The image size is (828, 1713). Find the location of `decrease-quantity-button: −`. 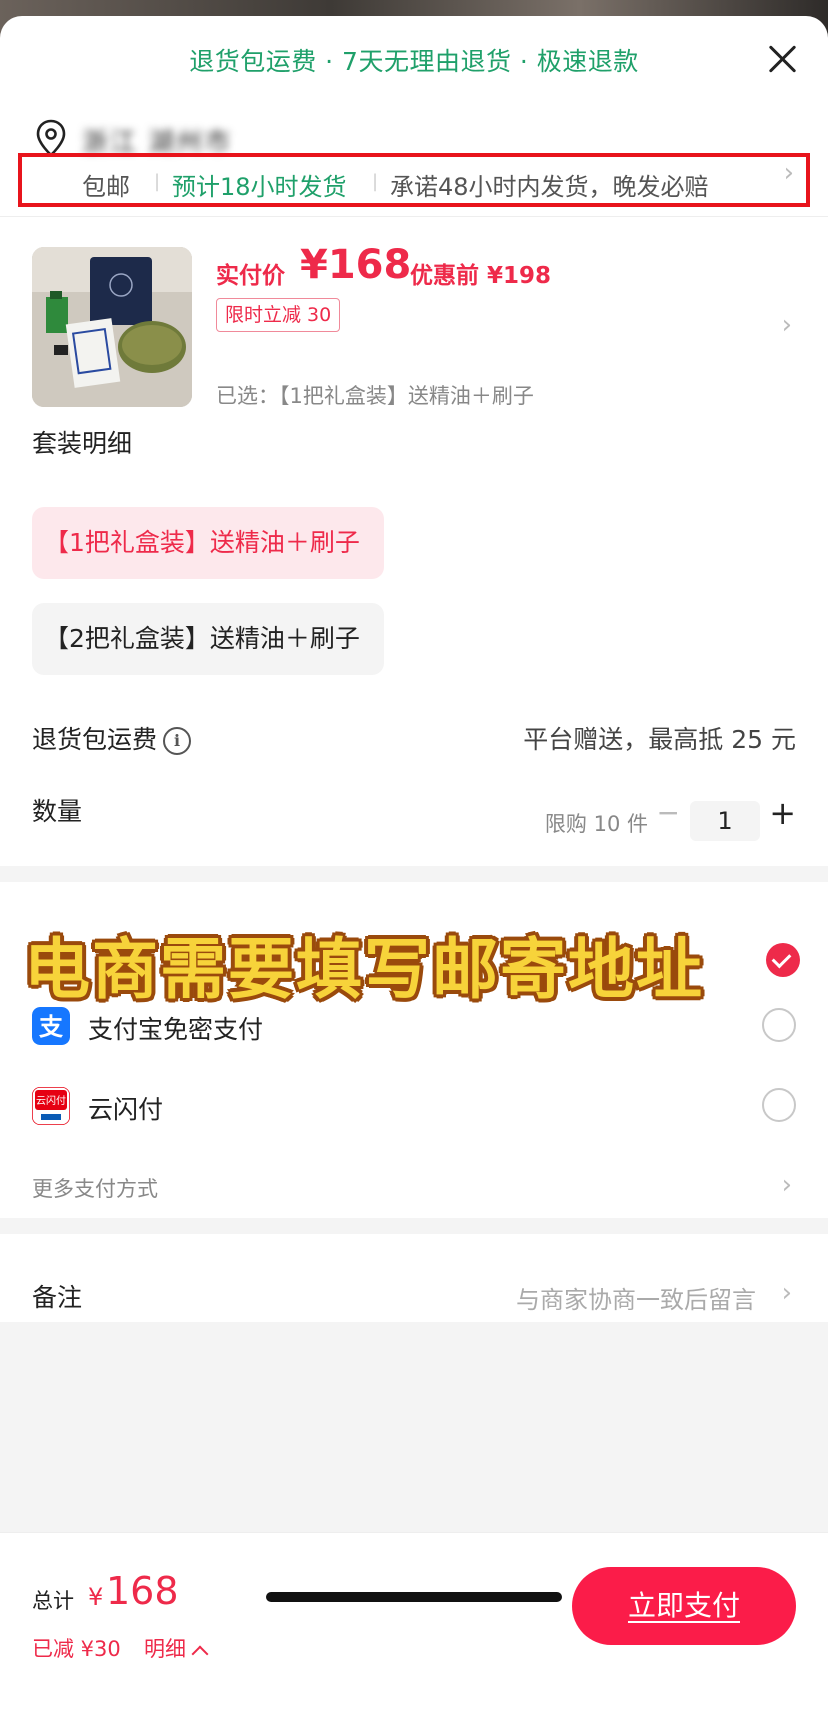

decrease-quantity-button: − is located at coordinates (668, 812).